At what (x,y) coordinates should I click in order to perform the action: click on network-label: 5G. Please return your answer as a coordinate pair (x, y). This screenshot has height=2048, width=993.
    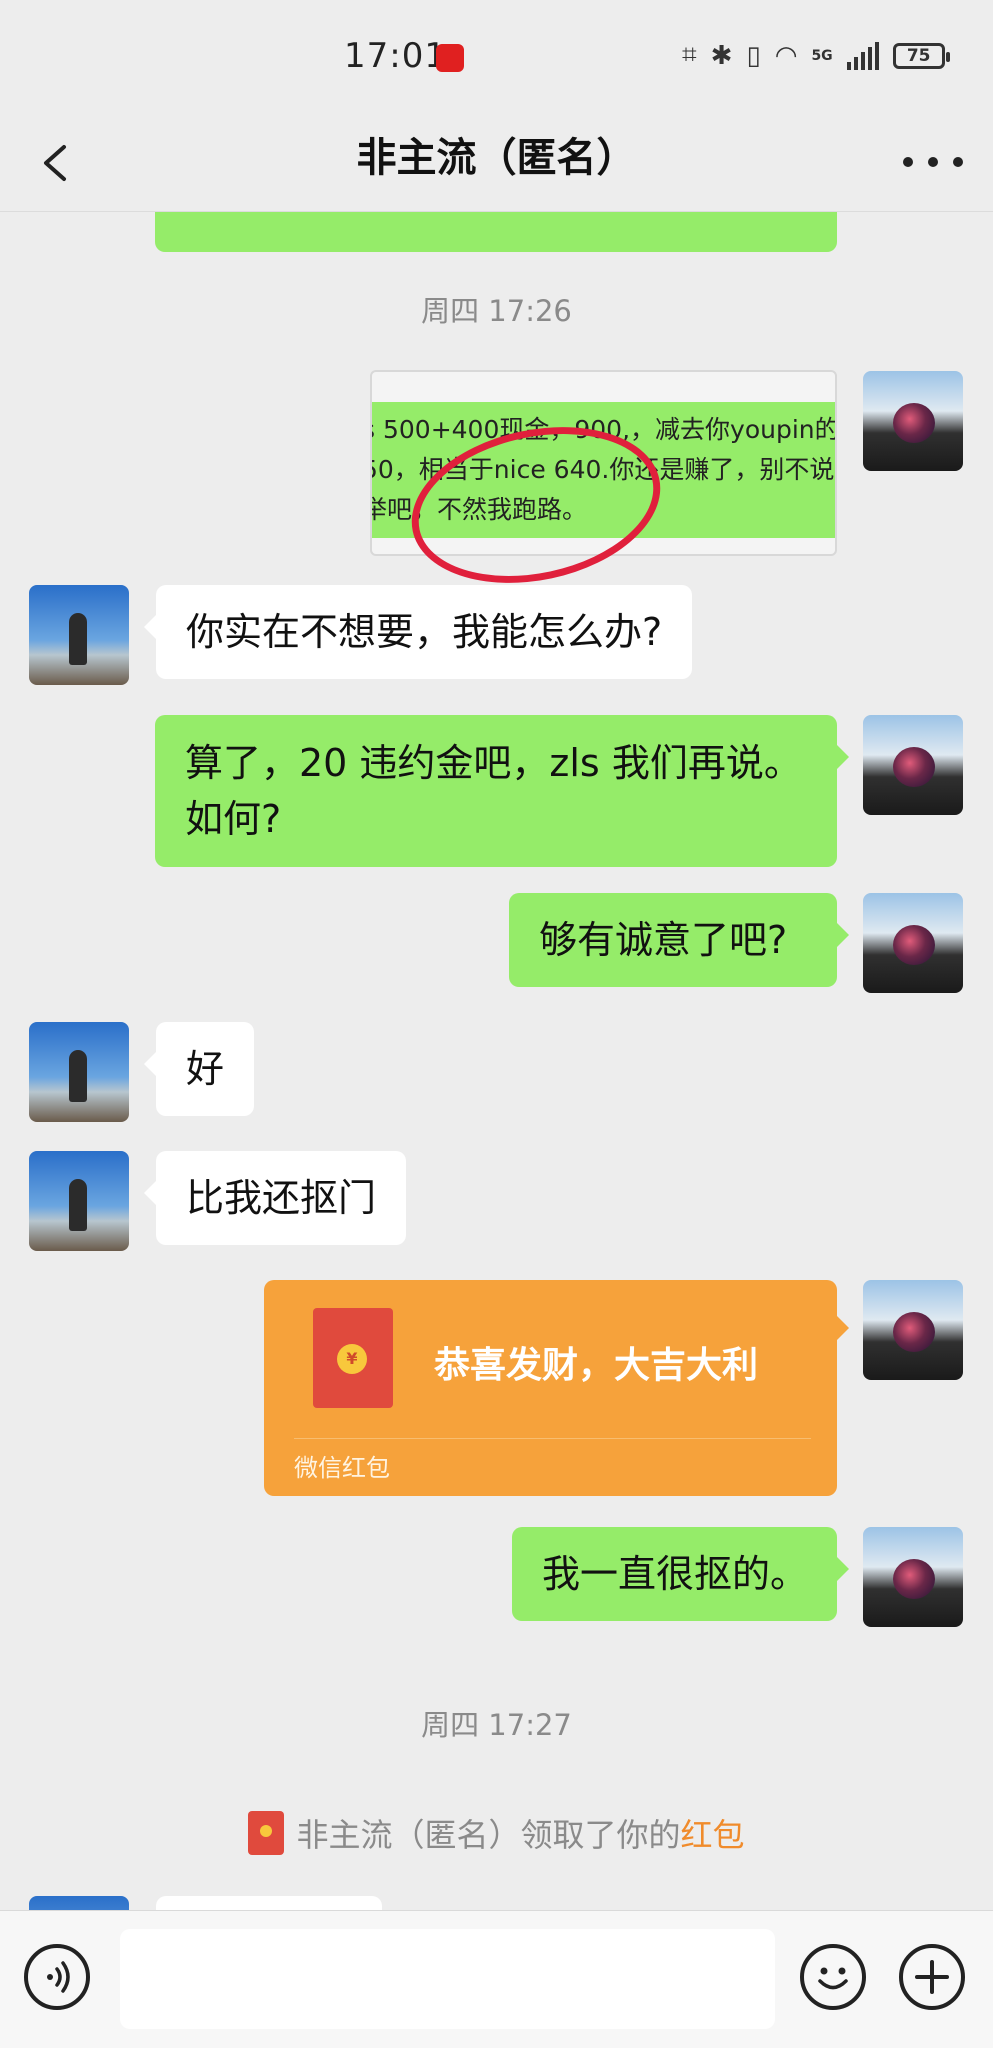
    Looking at the image, I should click on (822, 55).